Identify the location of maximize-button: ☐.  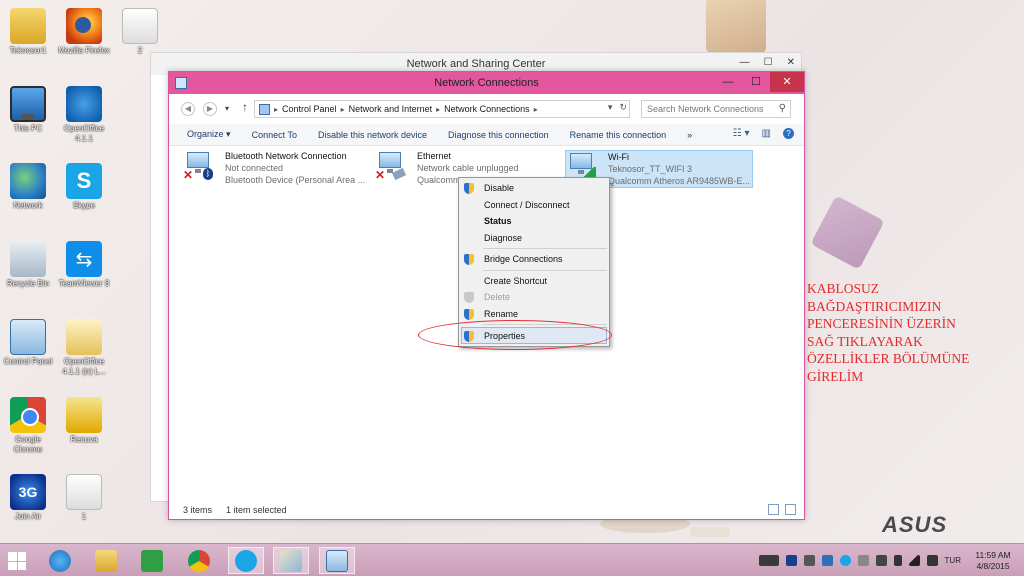
(756, 82).